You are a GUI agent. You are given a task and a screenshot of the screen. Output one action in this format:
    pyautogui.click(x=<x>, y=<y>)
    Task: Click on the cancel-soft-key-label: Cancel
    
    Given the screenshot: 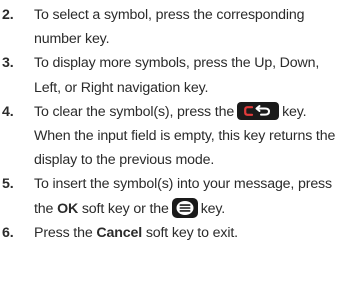 What is the action you would take?
    pyautogui.click(x=119, y=232)
    